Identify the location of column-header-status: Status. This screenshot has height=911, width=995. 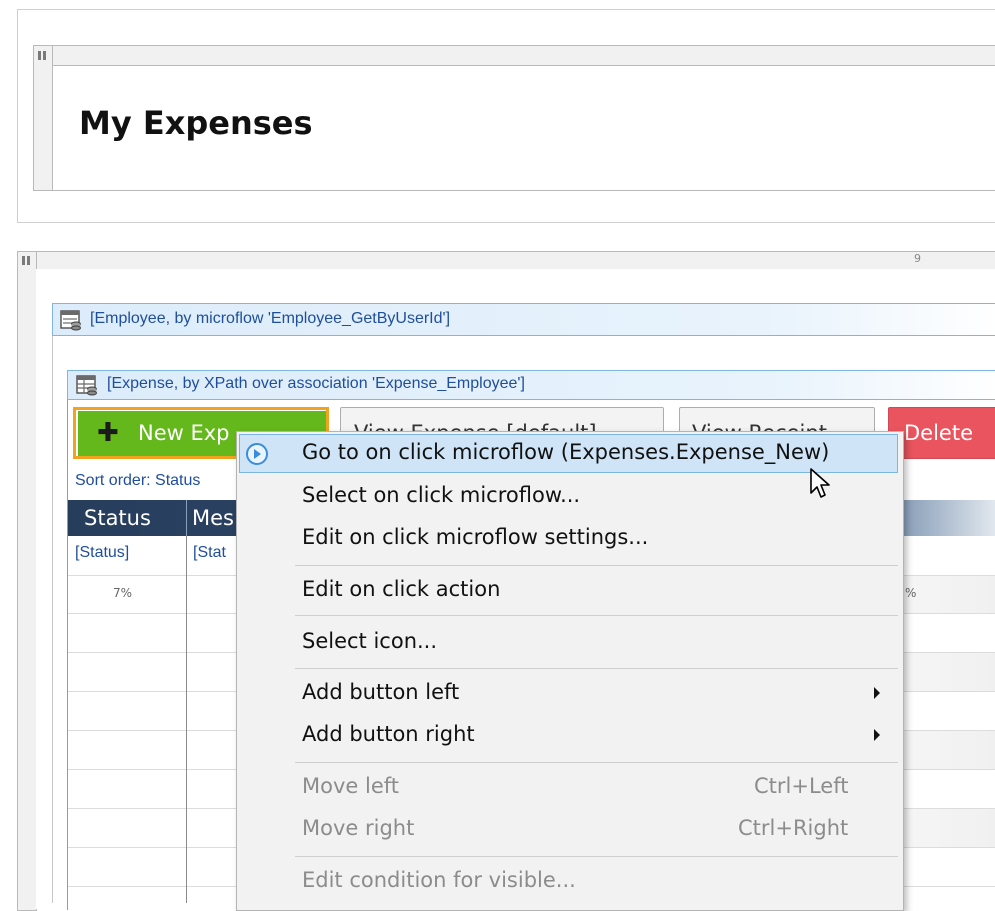
(117, 518).